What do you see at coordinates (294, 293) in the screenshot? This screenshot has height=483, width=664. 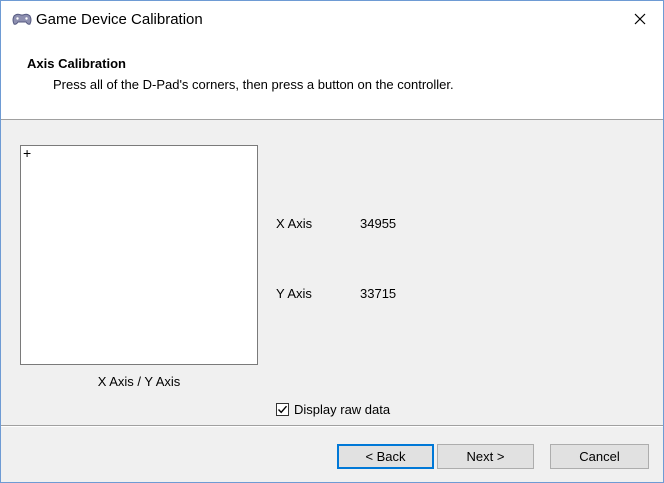 I see `y-axis-label: Y Axis` at bounding box center [294, 293].